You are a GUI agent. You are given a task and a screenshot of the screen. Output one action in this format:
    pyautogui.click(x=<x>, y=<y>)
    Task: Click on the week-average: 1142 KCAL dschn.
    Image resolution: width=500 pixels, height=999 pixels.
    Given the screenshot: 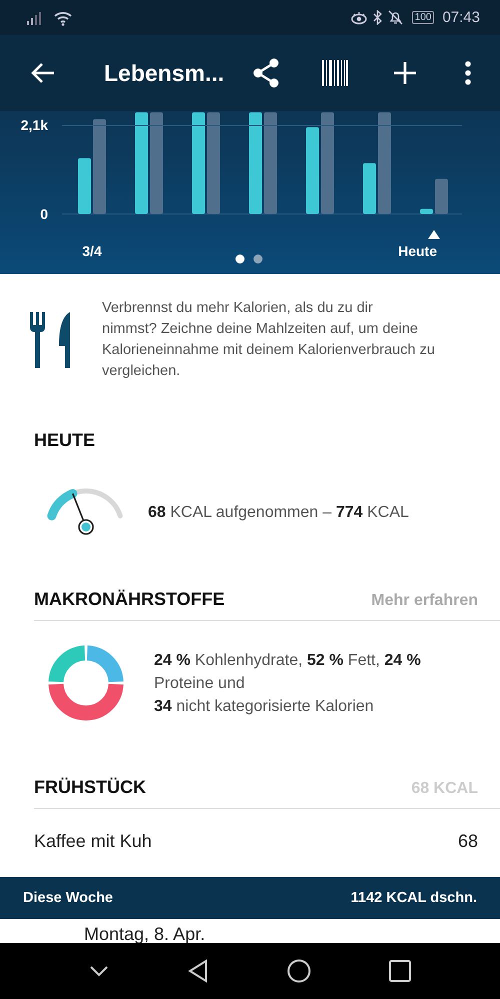 What is the action you would take?
    pyautogui.click(x=413, y=898)
    